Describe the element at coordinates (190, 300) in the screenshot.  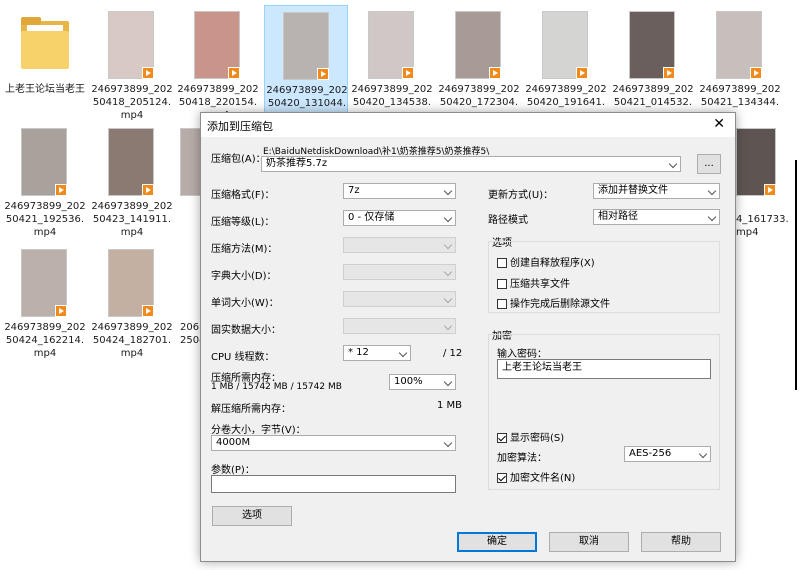
I see `video-file-partial: 206 2504` at that location.